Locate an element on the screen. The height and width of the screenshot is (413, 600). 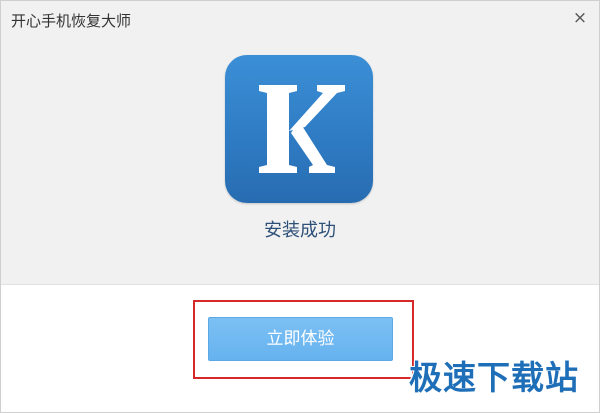
try-now-button: 立即体验 is located at coordinates (300, 339).